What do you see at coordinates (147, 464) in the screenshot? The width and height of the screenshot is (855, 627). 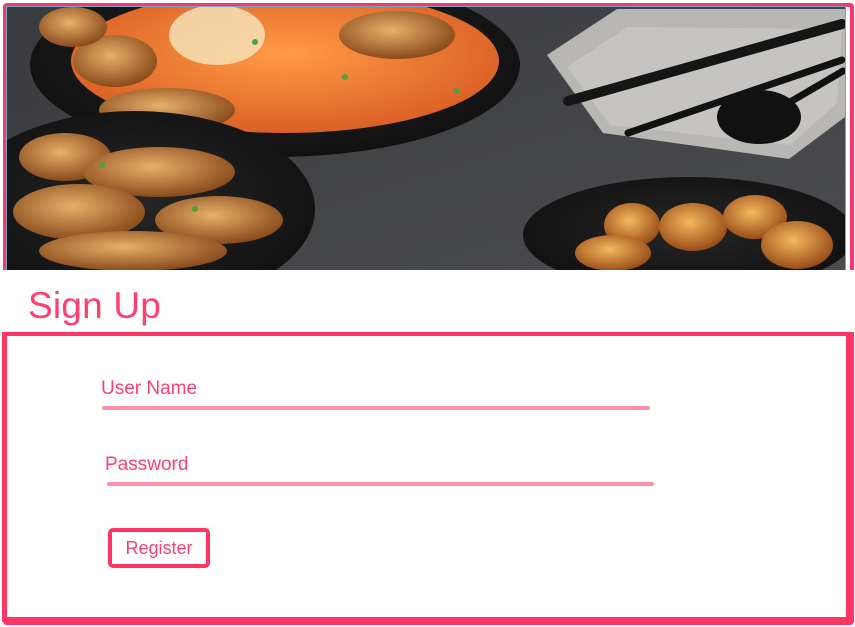 I see `password-label: Password` at bounding box center [147, 464].